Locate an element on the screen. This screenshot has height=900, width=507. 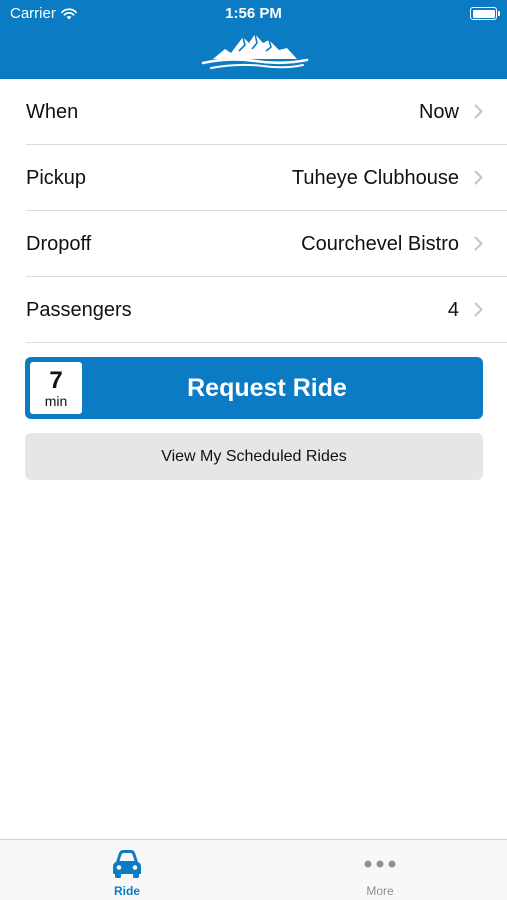
status-bar: Carrier 1:56 PM is located at coordinates (253, 14).